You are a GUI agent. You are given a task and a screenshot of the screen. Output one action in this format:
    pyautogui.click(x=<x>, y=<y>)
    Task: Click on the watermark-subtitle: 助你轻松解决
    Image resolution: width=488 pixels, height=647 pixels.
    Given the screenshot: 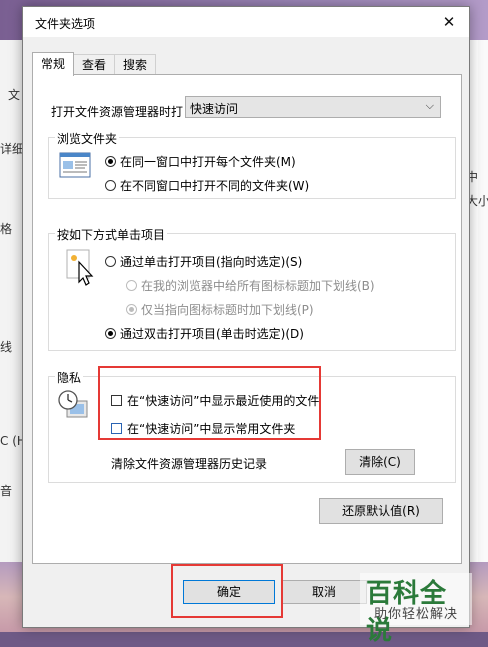 What is the action you would take?
    pyautogui.click(x=416, y=614)
    